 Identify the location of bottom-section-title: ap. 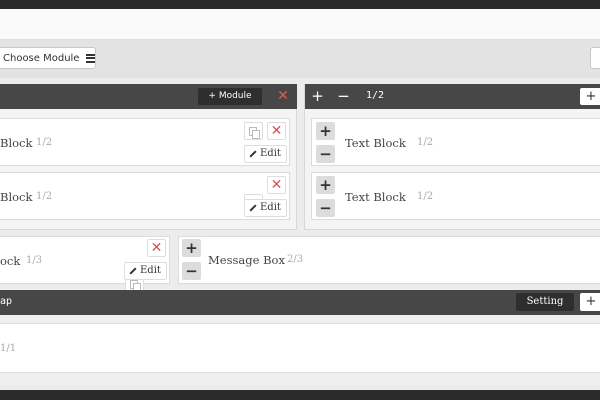
(6, 301).